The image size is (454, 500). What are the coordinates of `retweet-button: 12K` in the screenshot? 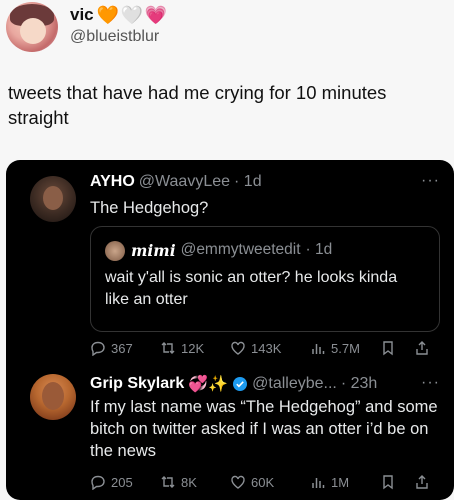 It's located at (195, 348).